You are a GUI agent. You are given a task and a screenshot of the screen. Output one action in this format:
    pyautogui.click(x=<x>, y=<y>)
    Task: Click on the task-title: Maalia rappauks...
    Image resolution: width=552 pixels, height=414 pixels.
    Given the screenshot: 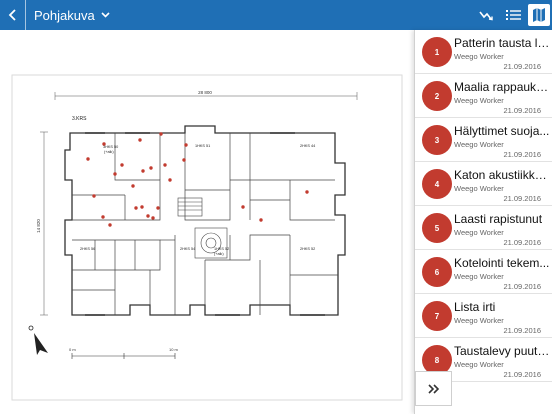 What is the action you would take?
    pyautogui.click(x=502, y=87)
    